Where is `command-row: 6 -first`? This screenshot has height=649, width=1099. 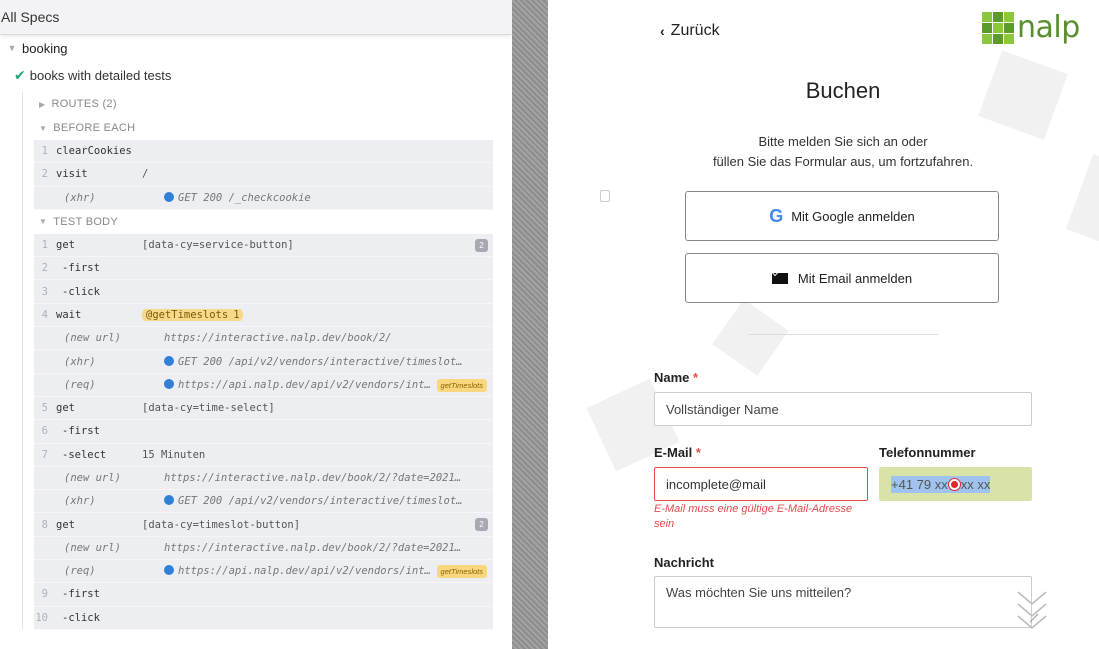 command-row: 6 -first is located at coordinates (263, 432).